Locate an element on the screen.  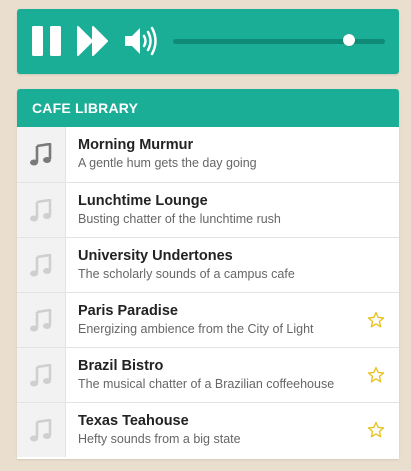
track-title: University Undertones is located at coordinates (155, 256).